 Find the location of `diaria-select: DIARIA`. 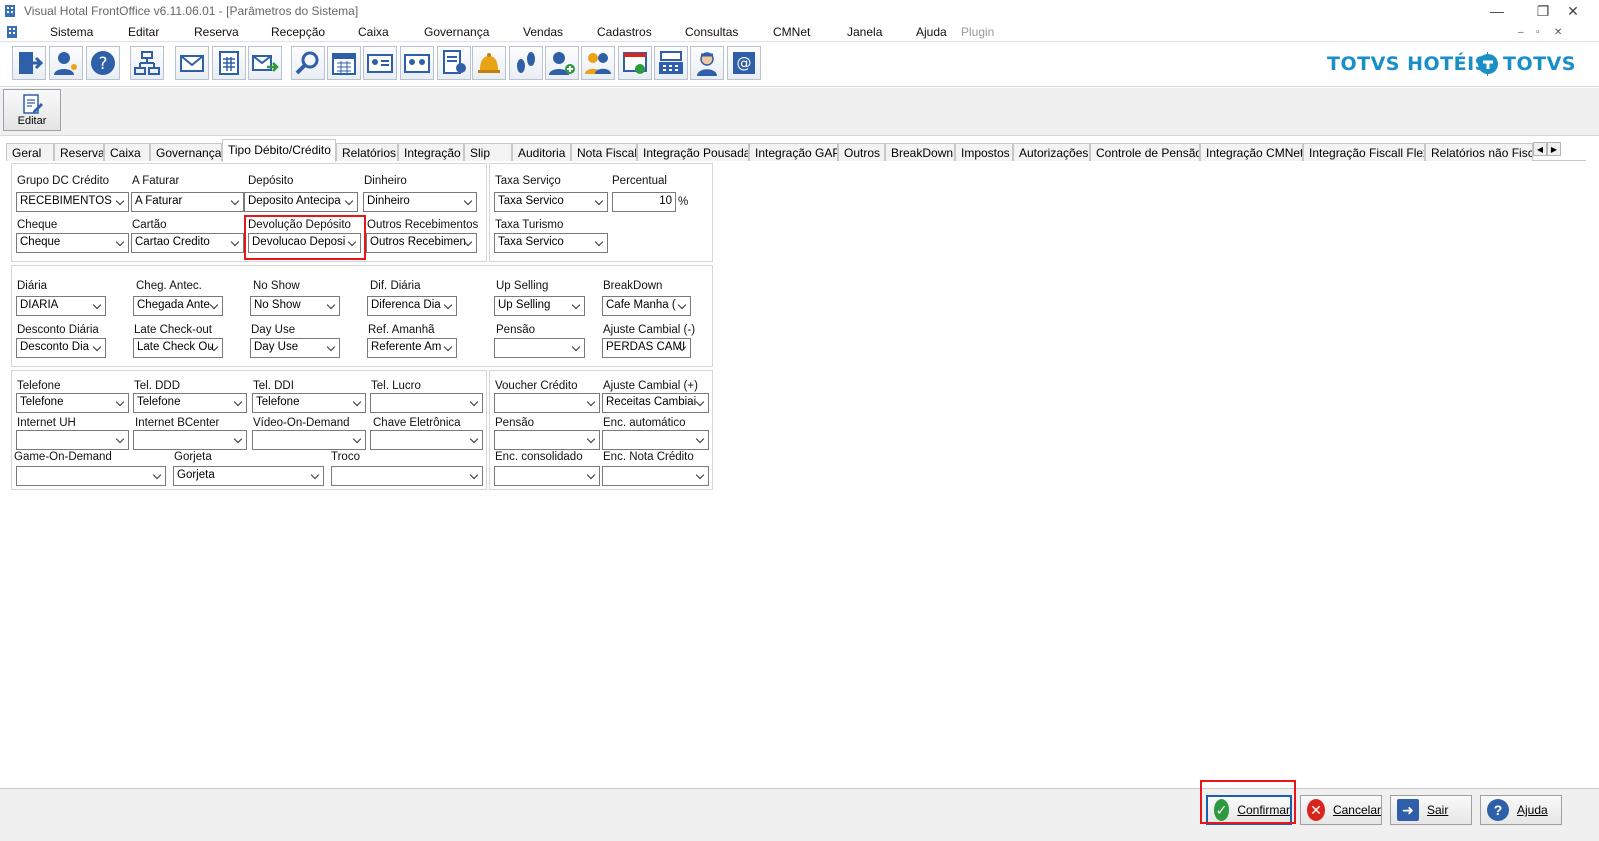

diaria-select: DIARIA is located at coordinates (61, 306).